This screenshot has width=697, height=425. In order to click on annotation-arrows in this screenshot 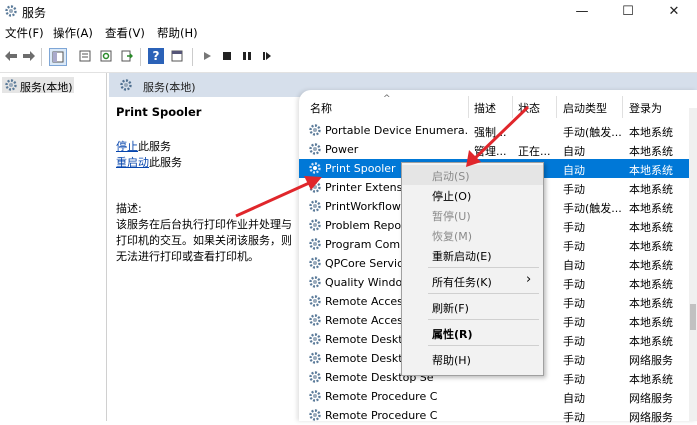, I will do `click(382, 161)`.